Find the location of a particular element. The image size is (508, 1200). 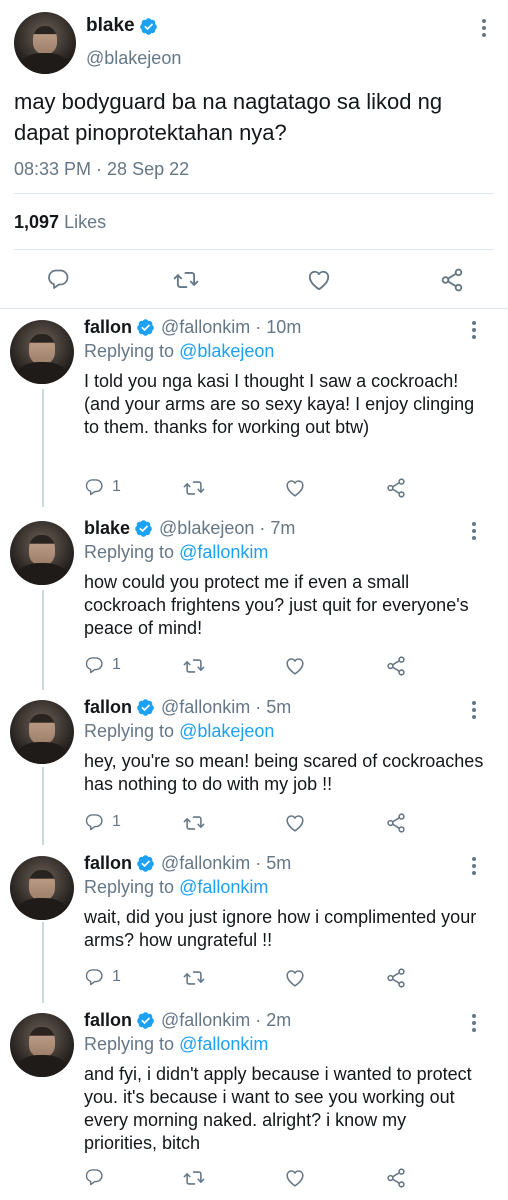

replying-to: Replying to @blakejeon is located at coordinates (179, 351).